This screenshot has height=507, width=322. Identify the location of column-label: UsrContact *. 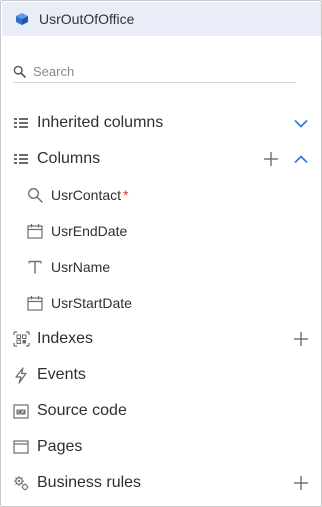
(89, 195).